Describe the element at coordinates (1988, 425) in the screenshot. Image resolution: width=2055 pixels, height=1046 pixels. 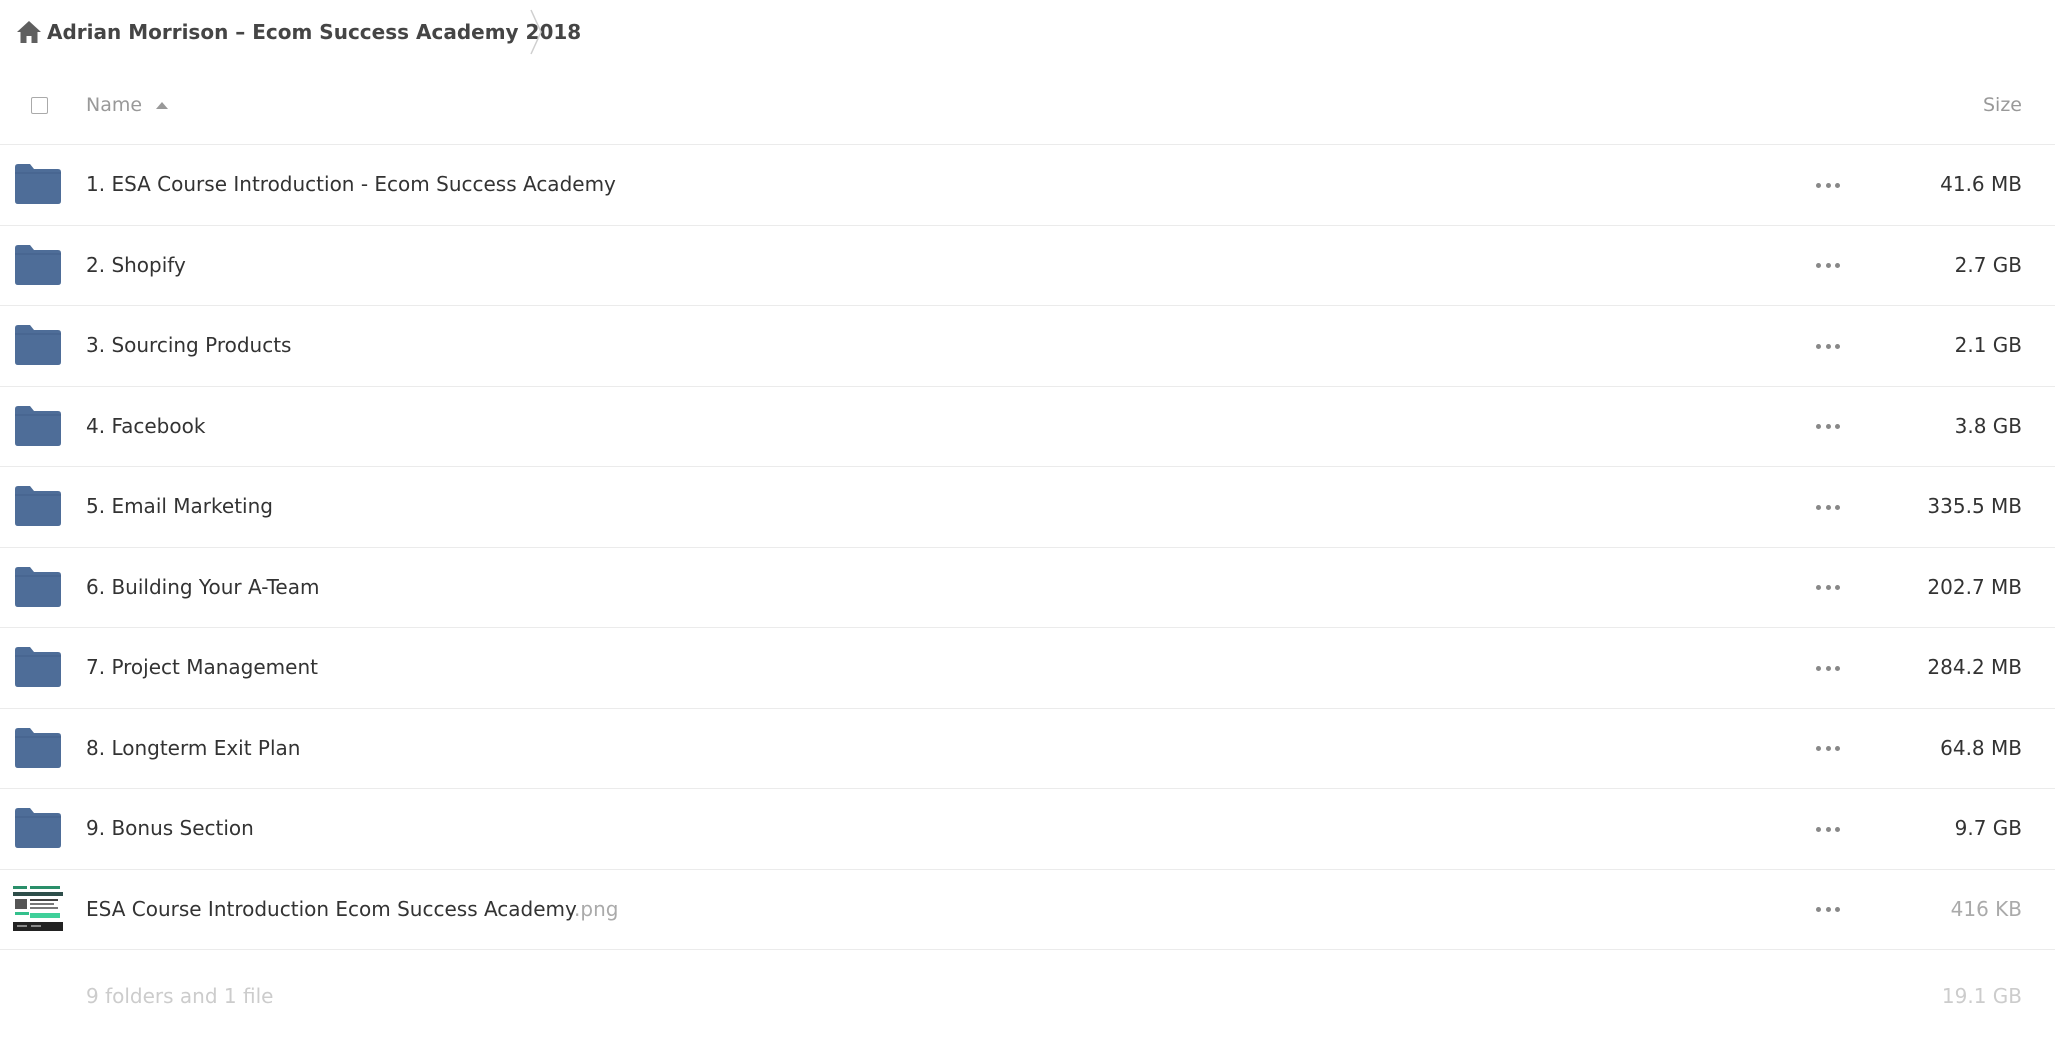
I see `file-size: 3.8 GB` at that location.